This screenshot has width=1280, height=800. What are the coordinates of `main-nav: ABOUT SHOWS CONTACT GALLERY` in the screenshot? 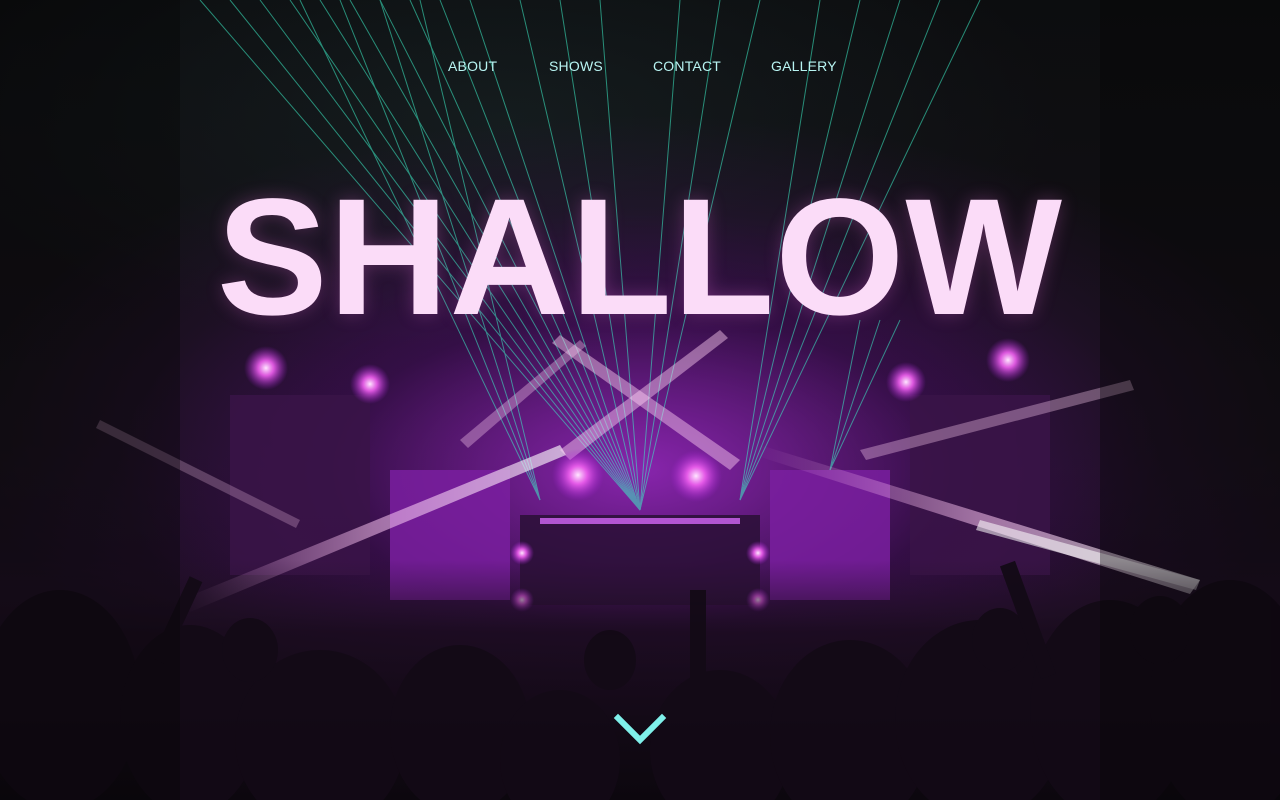 It's located at (640, 66).